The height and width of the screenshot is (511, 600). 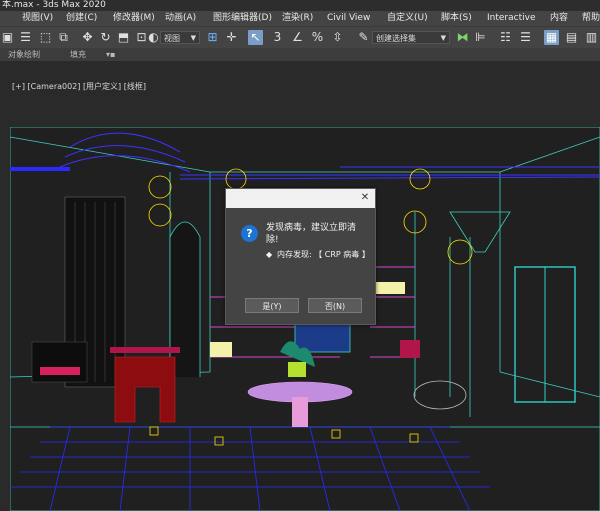 What do you see at coordinates (78, 54) in the screenshot?
I see `ribbon-tab-populate: 填充` at bounding box center [78, 54].